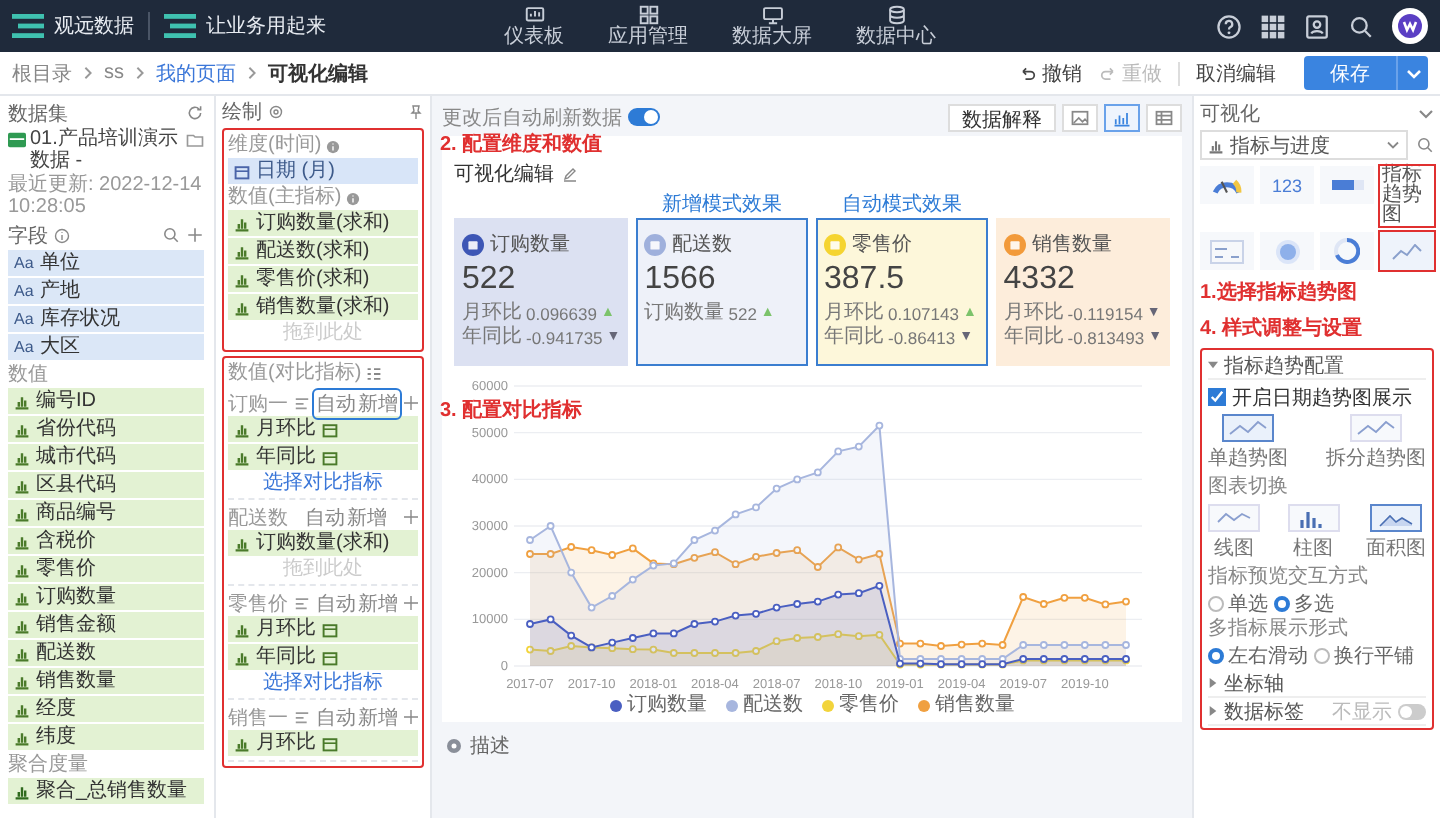  I want to click on checkbox-label: 开启日期趋势图展示, so click(1322, 398).